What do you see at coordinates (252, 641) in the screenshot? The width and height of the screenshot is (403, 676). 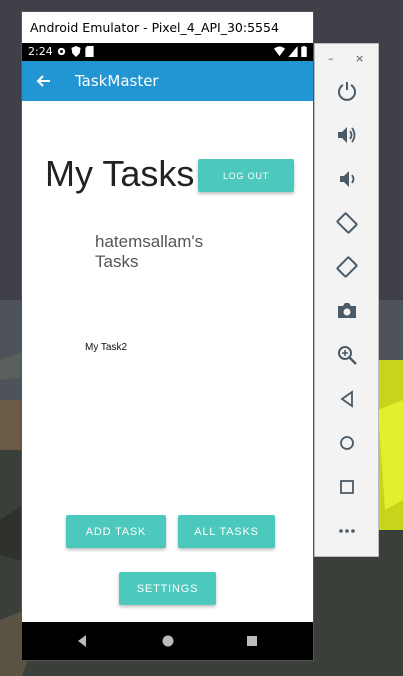 I see `nav-overview-icon` at bounding box center [252, 641].